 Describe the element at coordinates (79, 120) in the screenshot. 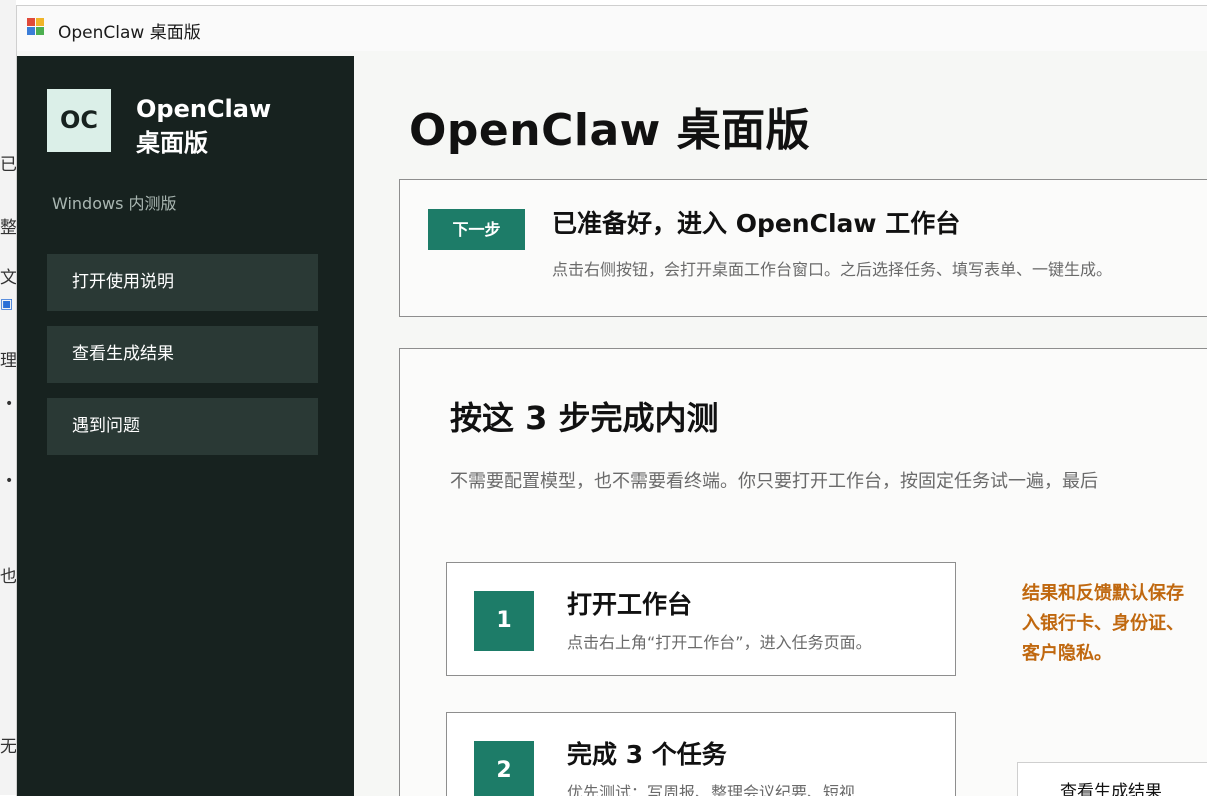

I see `logo: OC` at that location.